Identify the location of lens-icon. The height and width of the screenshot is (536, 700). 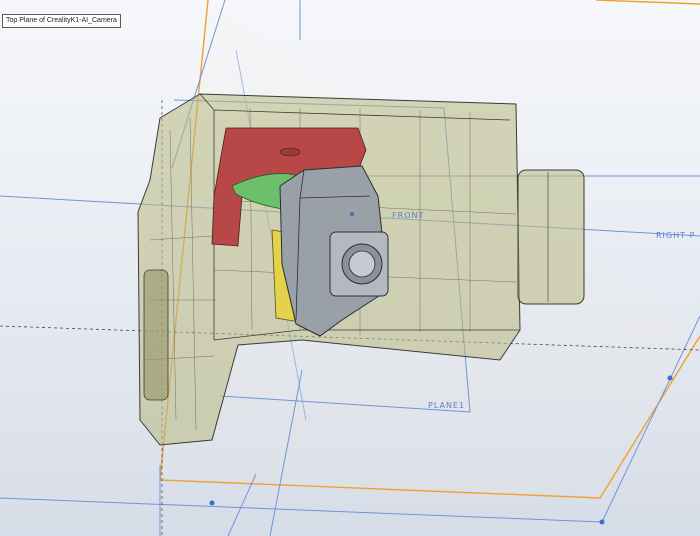
(362, 264).